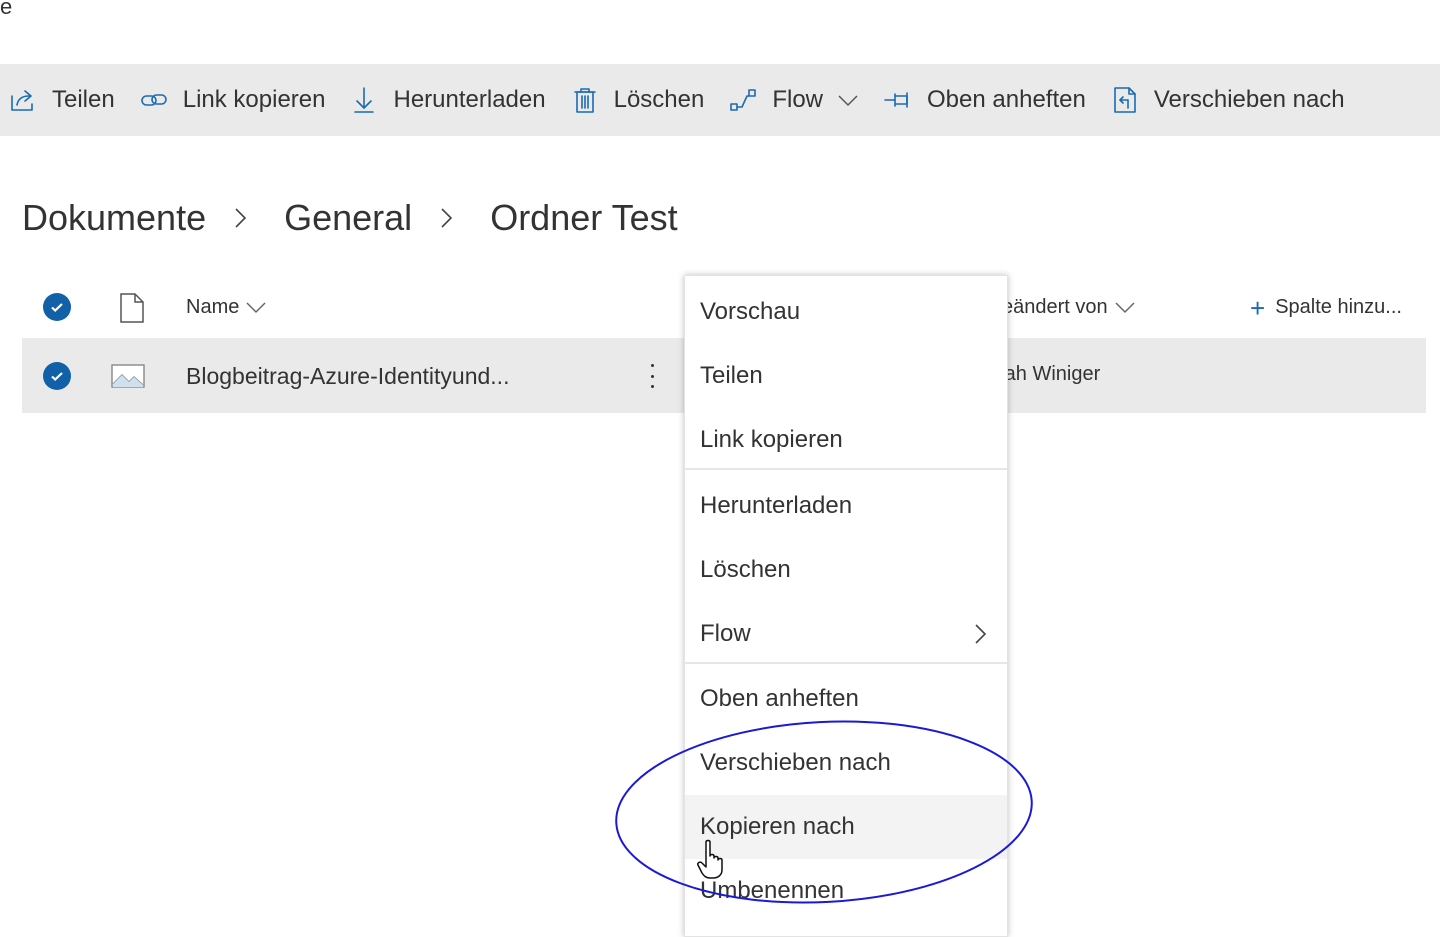 The width and height of the screenshot is (1440, 937). I want to click on pin-icon, so click(898, 100).